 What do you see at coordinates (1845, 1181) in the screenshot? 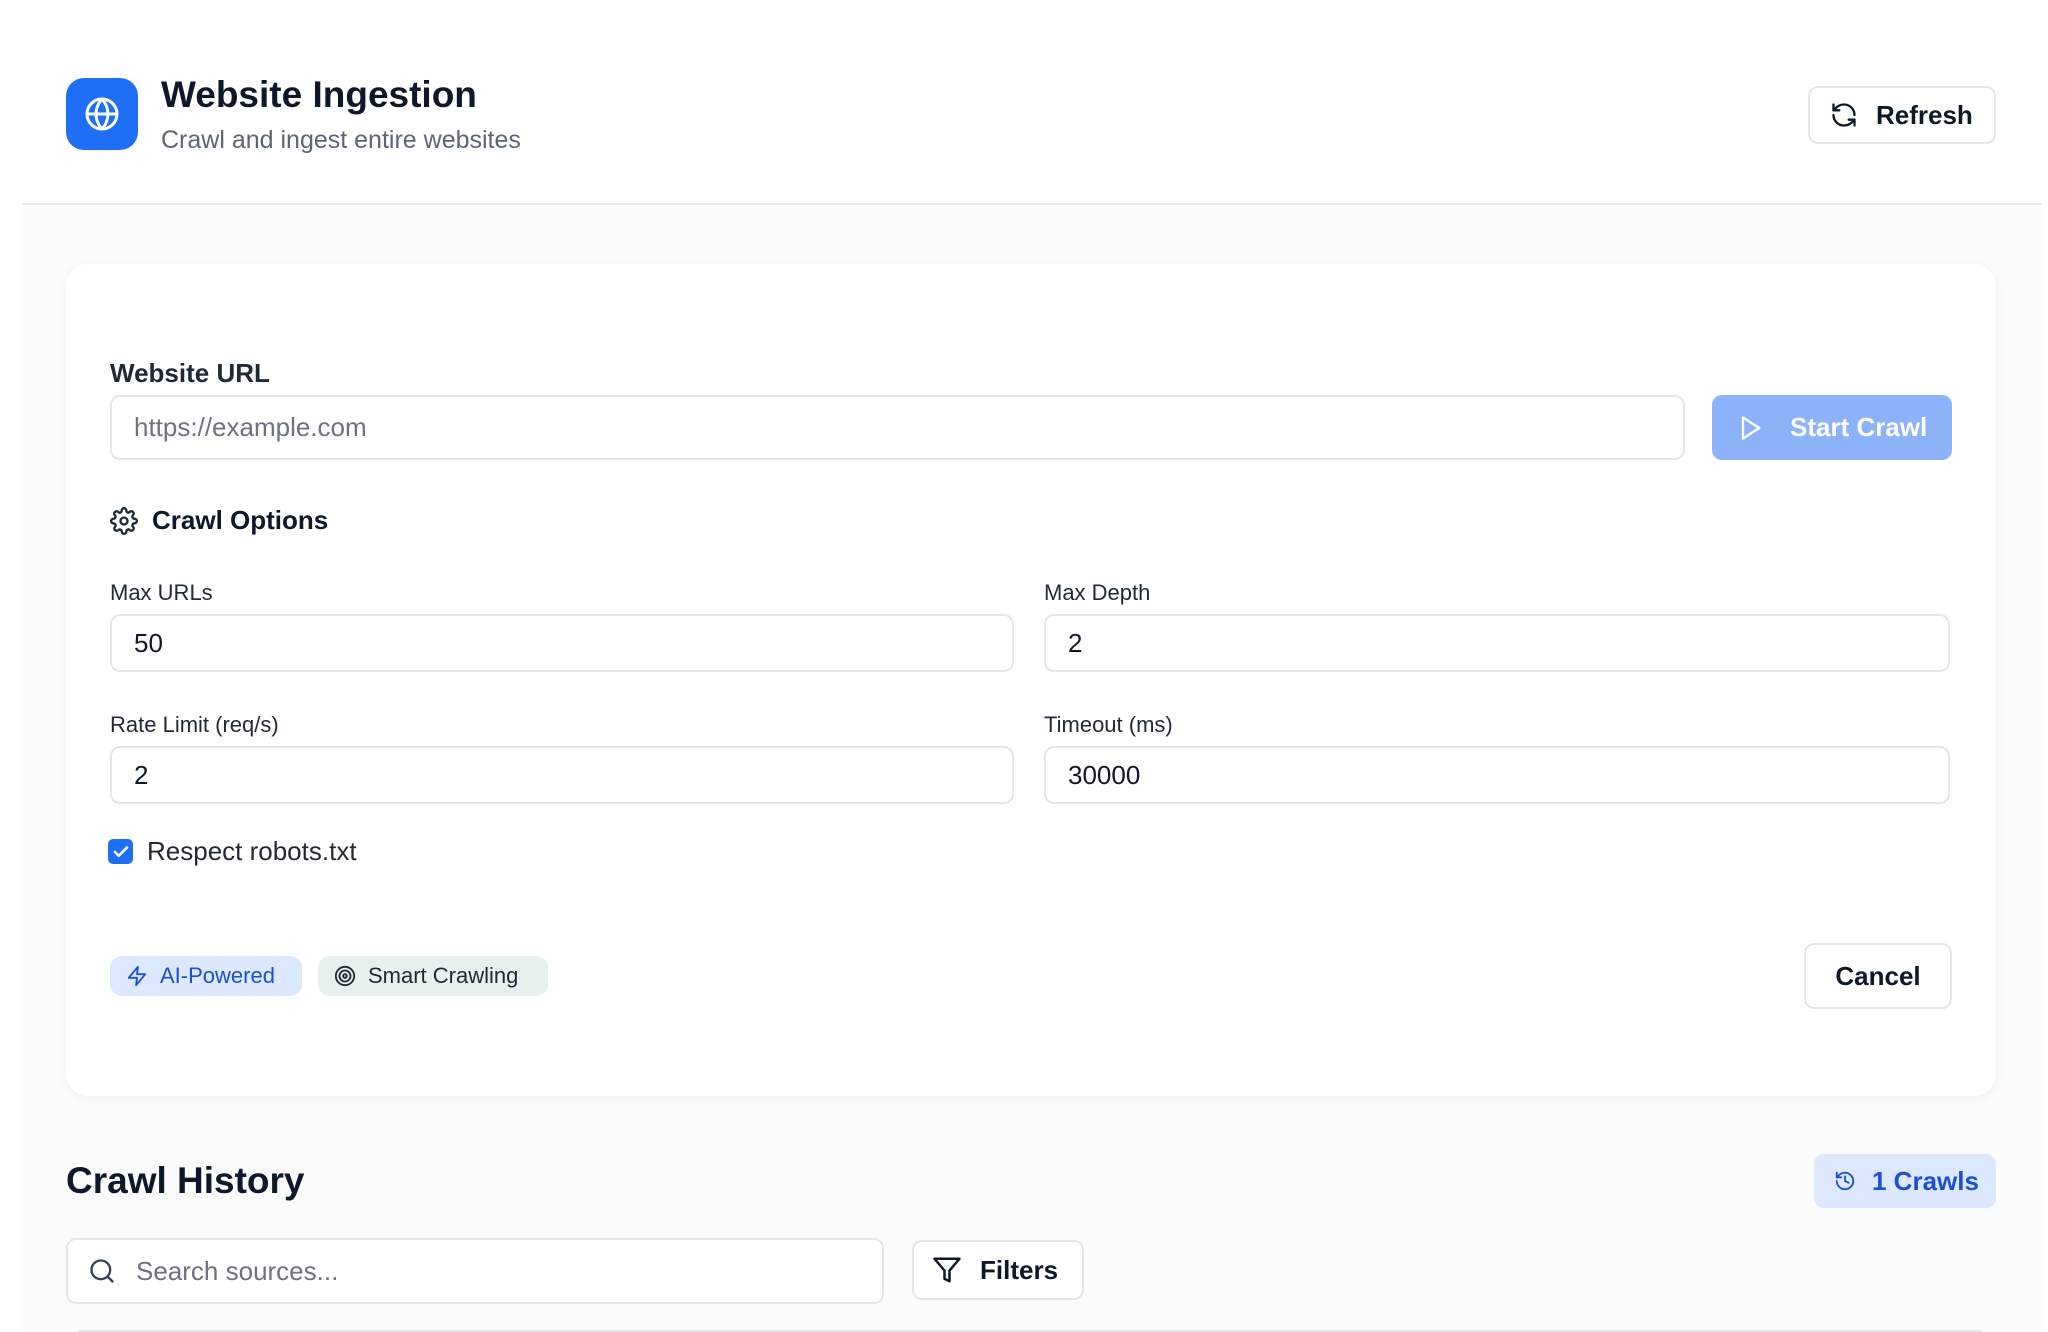
I see `history-icon` at bounding box center [1845, 1181].